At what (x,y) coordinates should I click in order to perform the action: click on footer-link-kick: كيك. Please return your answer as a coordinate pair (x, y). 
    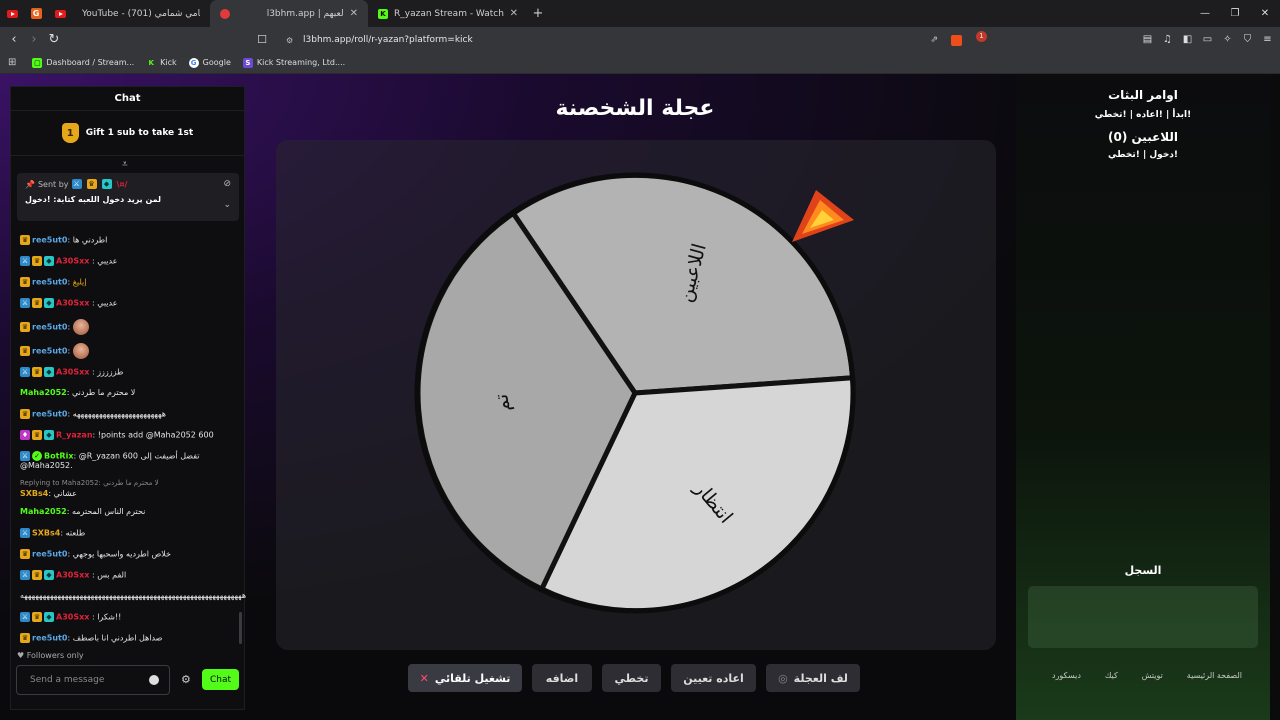
    Looking at the image, I should click on (1111, 675).